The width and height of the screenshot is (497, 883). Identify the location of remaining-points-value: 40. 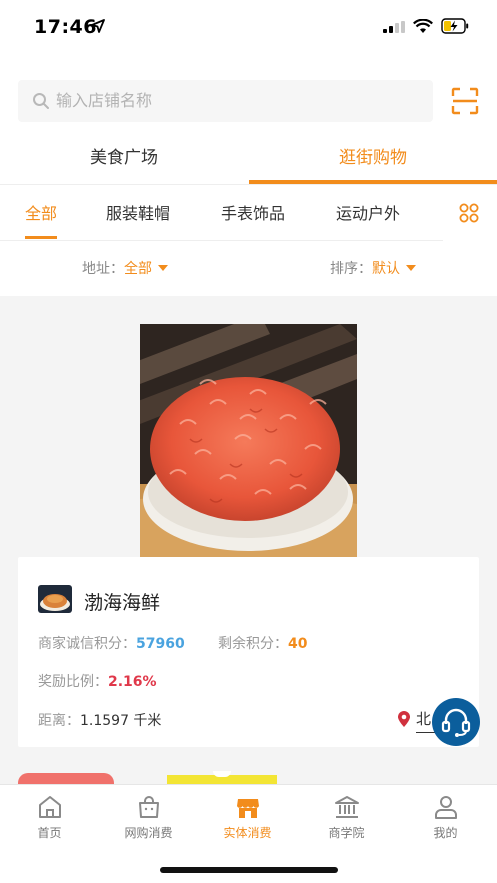
(298, 644).